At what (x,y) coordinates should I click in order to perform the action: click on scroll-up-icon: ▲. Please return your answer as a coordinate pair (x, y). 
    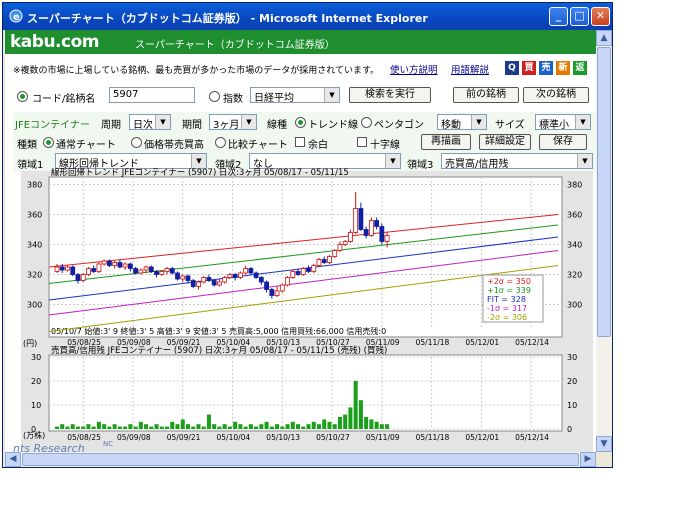
    Looking at the image, I should click on (604, 38).